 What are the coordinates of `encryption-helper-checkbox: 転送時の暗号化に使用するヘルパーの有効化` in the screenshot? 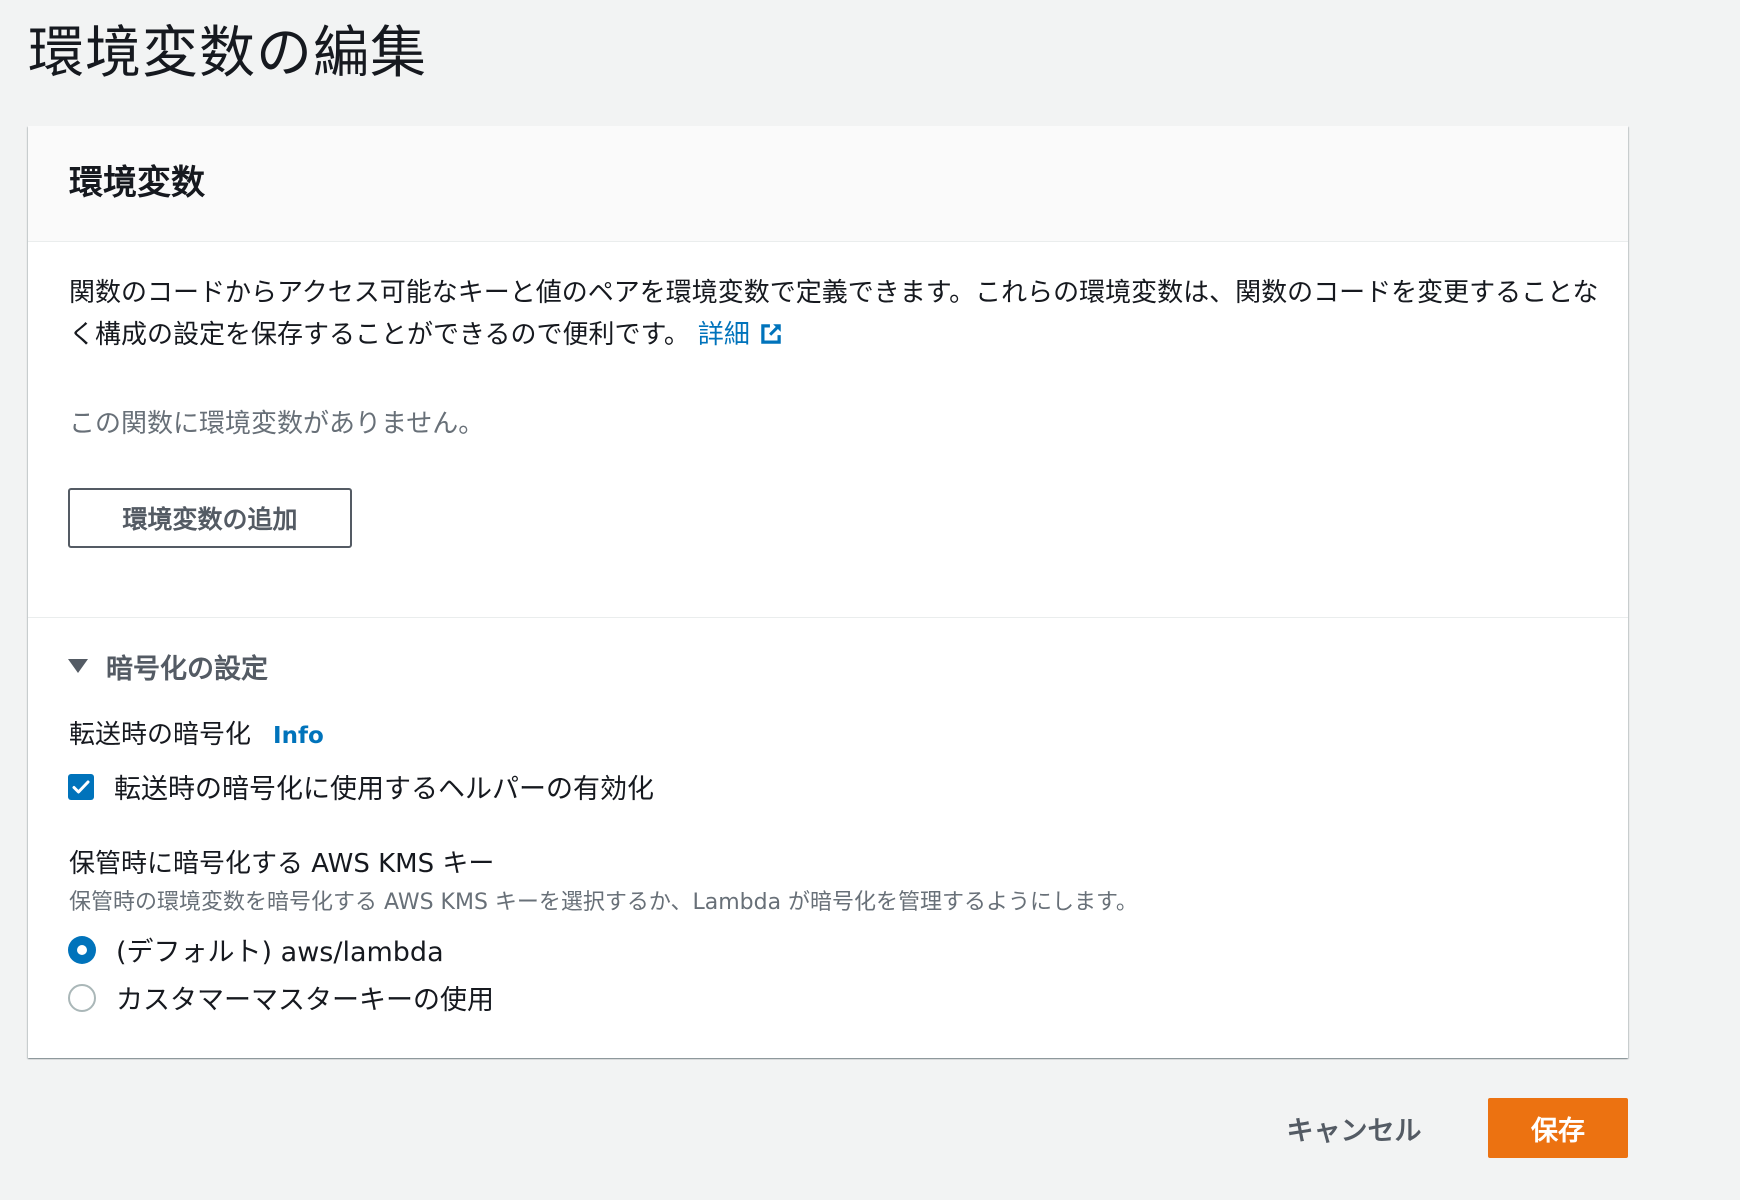 It's located at (361, 786).